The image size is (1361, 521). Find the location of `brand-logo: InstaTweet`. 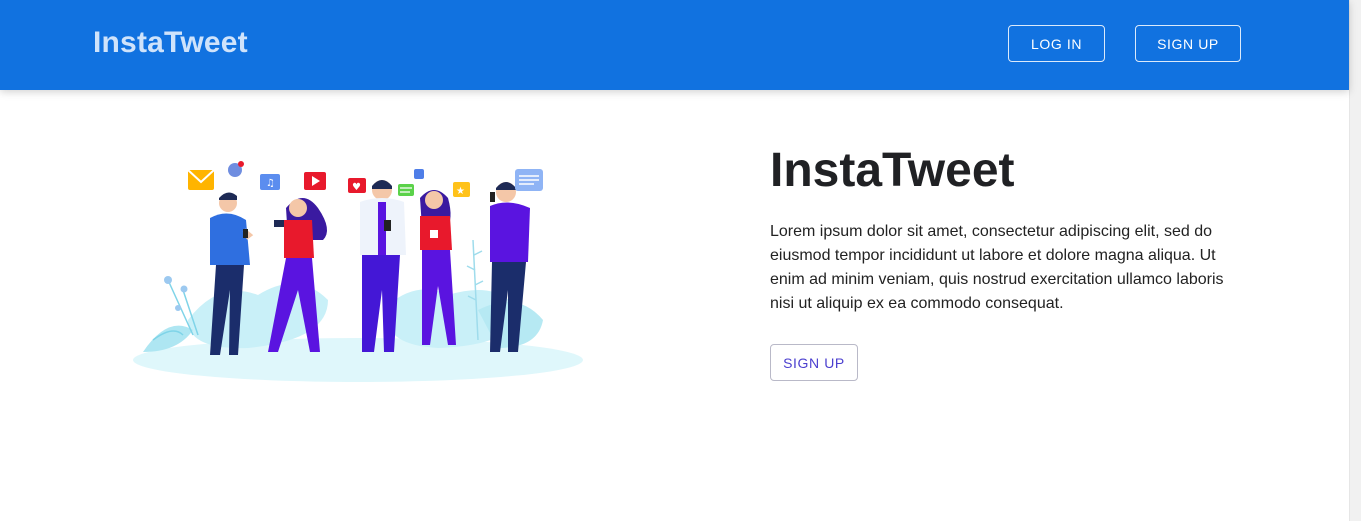

brand-logo: InstaTweet is located at coordinates (170, 43).